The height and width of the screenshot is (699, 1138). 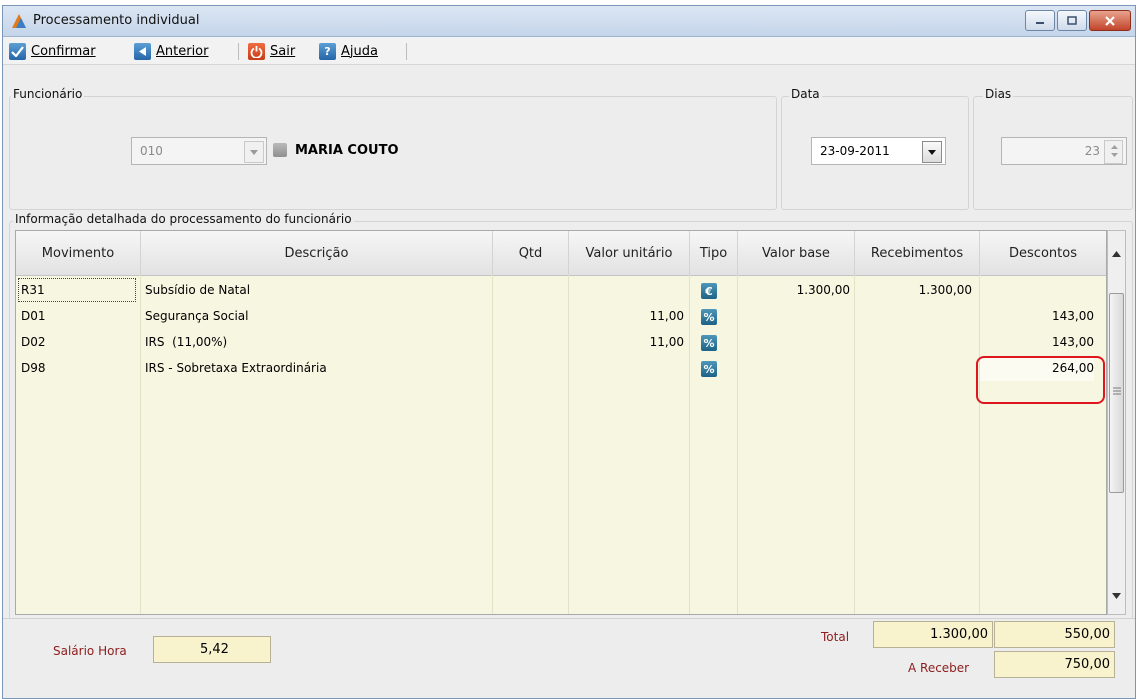 What do you see at coordinates (347, 150) in the screenshot?
I see `funcionario-name: MARIA COUTO` at bounding box center [347, 150].